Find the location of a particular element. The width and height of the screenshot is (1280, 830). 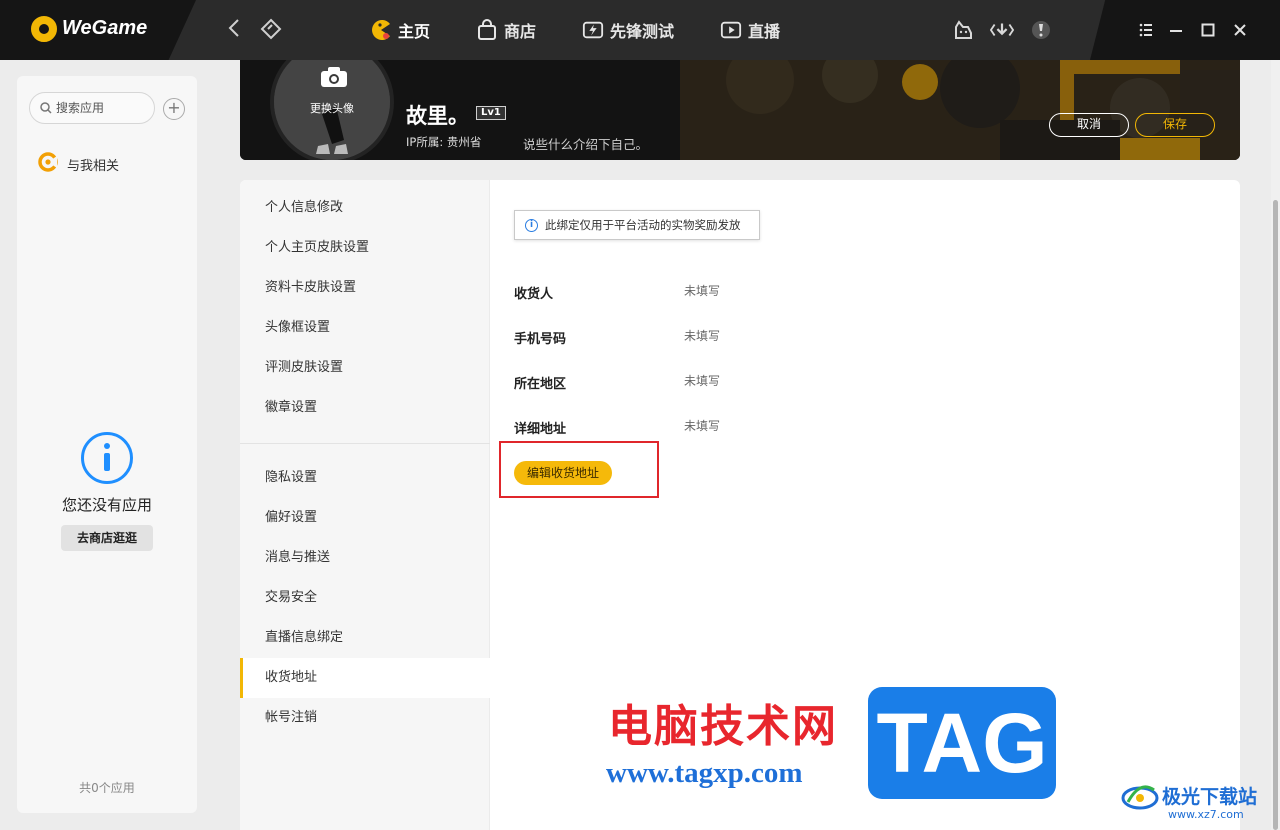

menu-item-card-skin: 资料卡皮肤设置 is located at coordinates (365, 288).